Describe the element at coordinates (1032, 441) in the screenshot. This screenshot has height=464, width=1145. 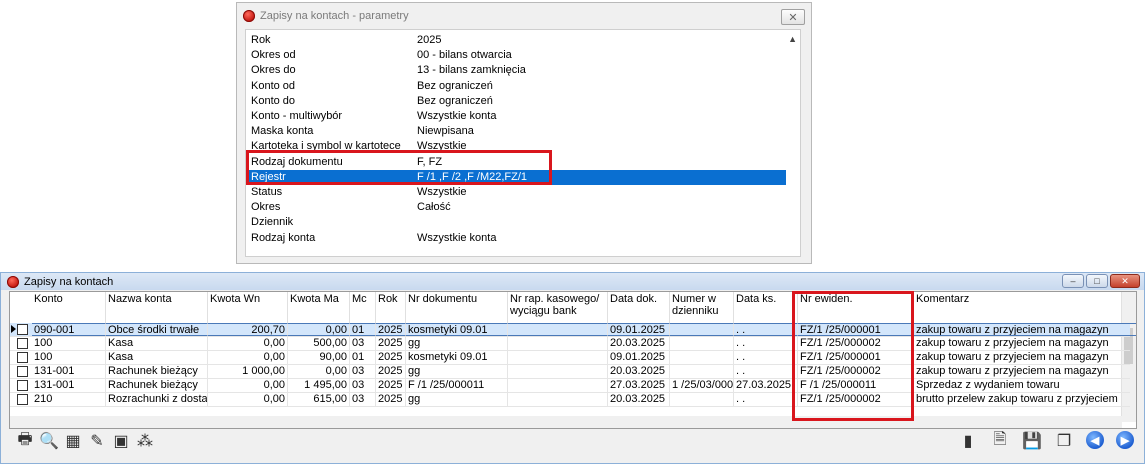
I see `save-icon: 💾` at that location.